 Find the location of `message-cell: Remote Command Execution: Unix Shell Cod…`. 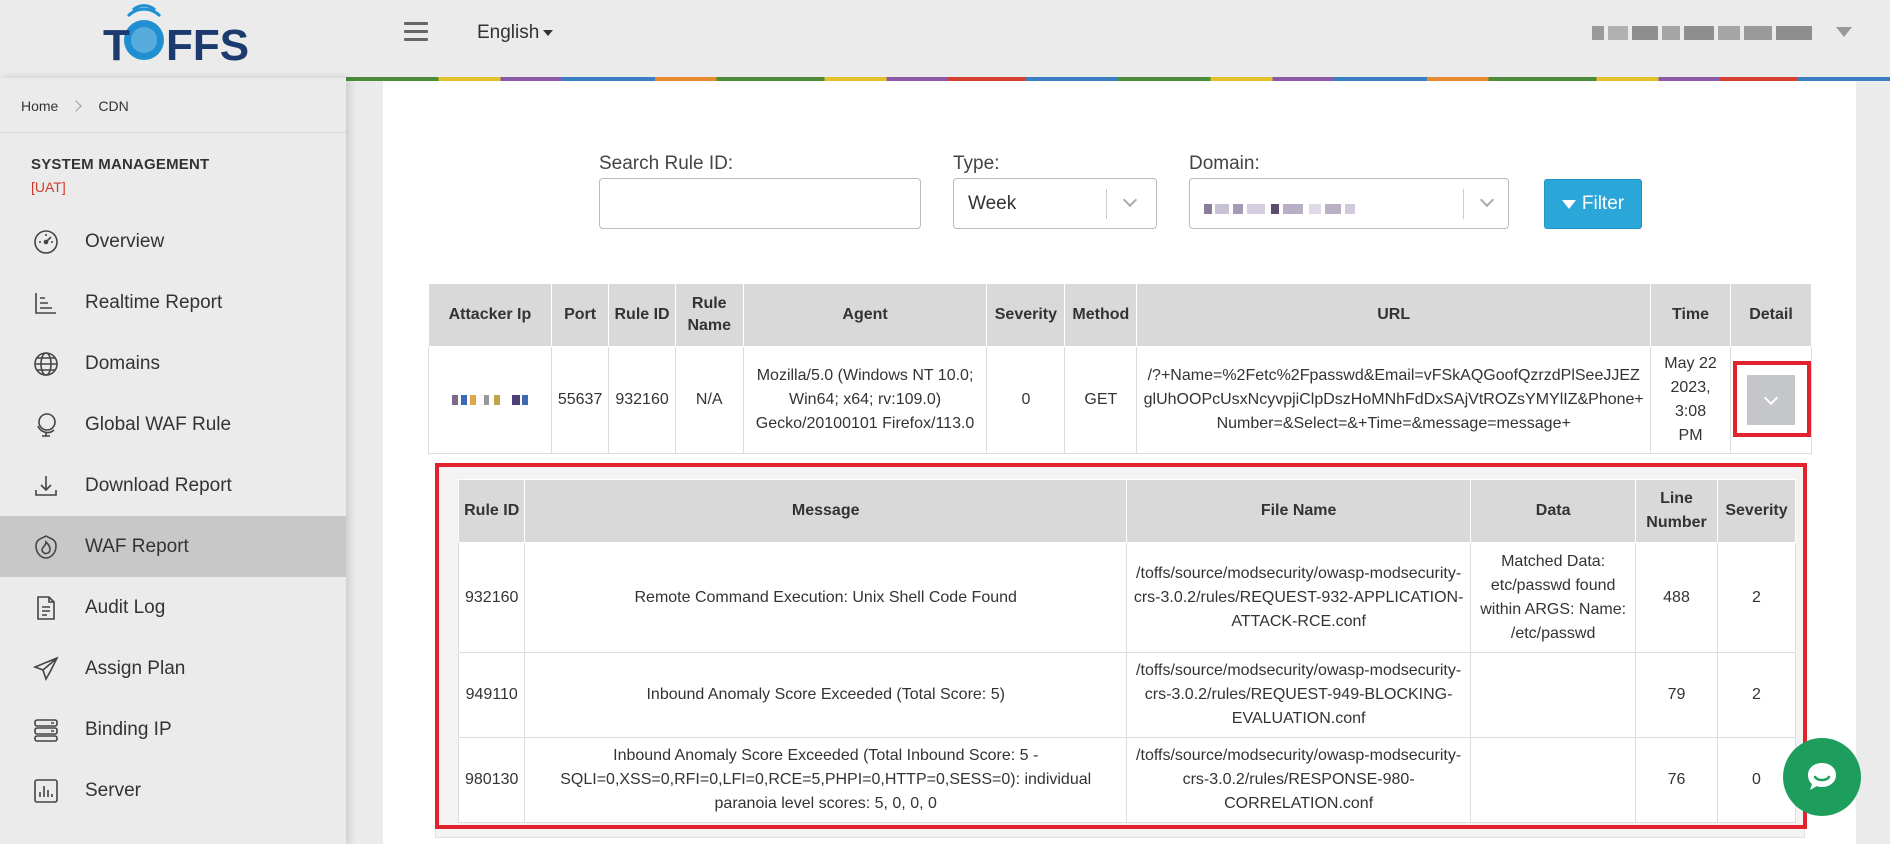

message-cell: Remote Command Execution: Unix Shell Cod… is located at coordinates (826, 597).